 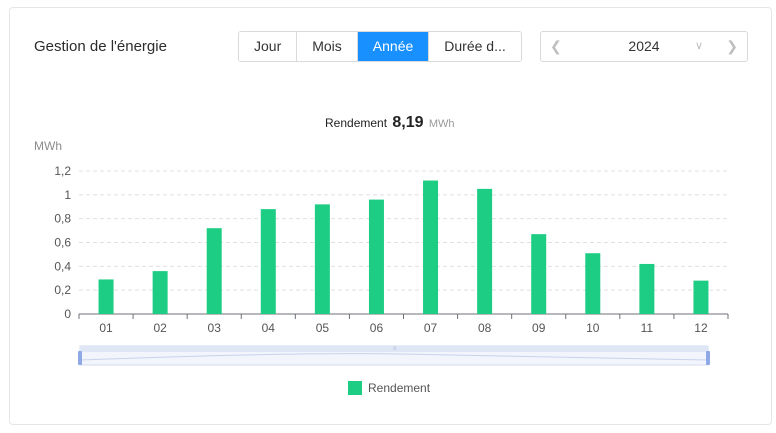 I want to click on zoom-handle-left, so click(x=80, y=358).